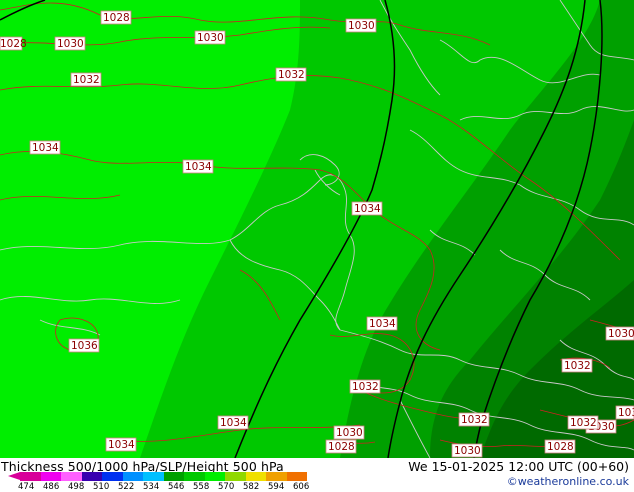 The width and height of the screenshot is (634, 492). What do you see at coordinates (568, 481) in the screenshot?
I see `credit-link: ©weatheronline.co.uk` at bounding box center [568, 481].